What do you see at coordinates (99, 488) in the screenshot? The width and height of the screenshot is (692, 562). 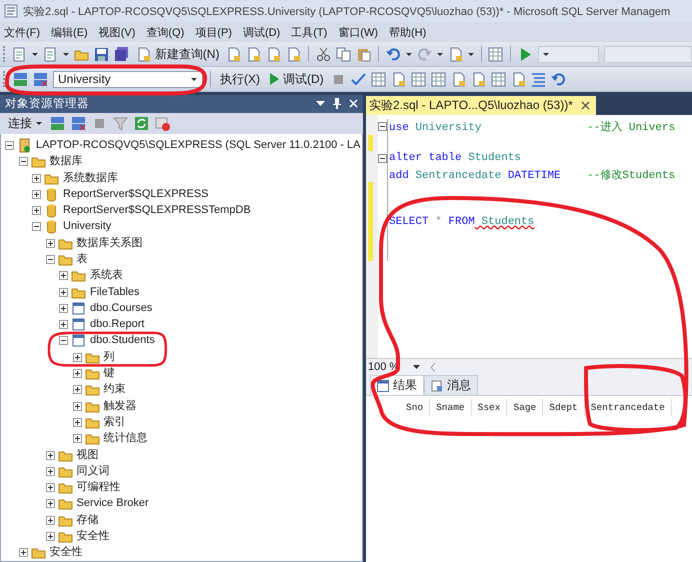 I see `tree-item: 可编程性` at bounding box center [99, 488].